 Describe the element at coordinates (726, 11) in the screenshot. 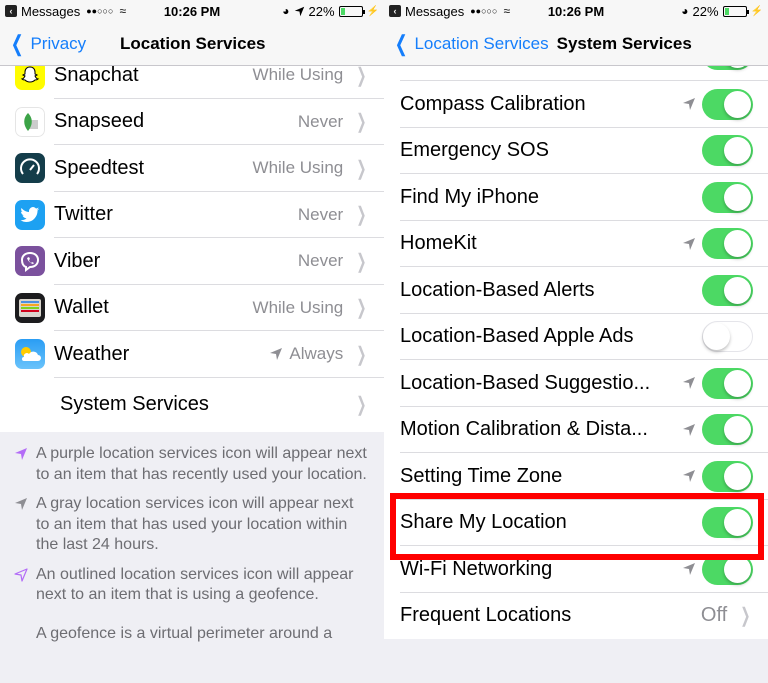

I see `battery-fill` at that location.